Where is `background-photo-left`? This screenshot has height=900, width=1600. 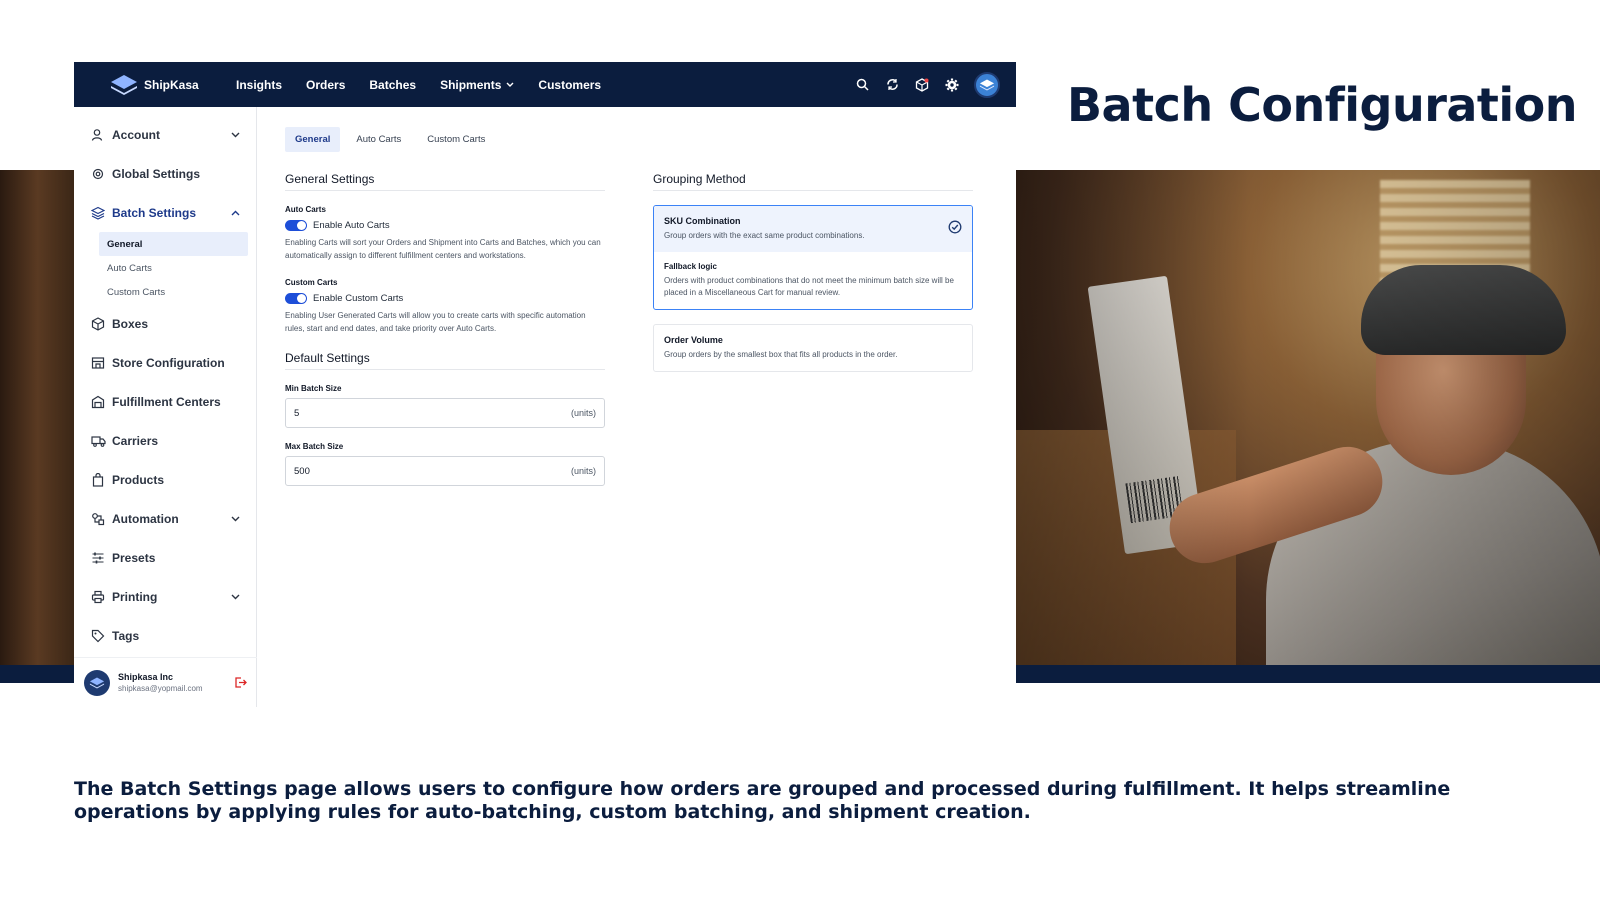
background-photo-left is located at coordinates (37, 417).